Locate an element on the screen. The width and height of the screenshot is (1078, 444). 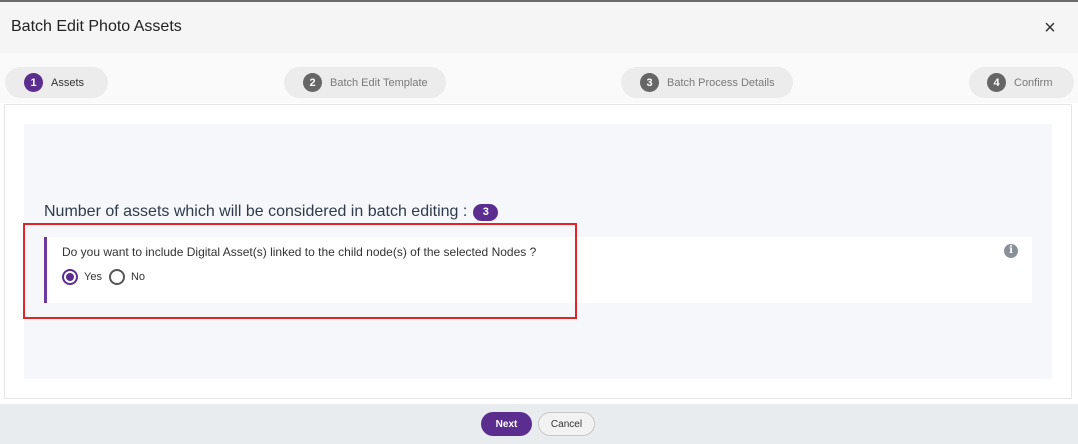
step-batch-edit-template: 2 Batch Edit Template is located at coordinates (365, 82).